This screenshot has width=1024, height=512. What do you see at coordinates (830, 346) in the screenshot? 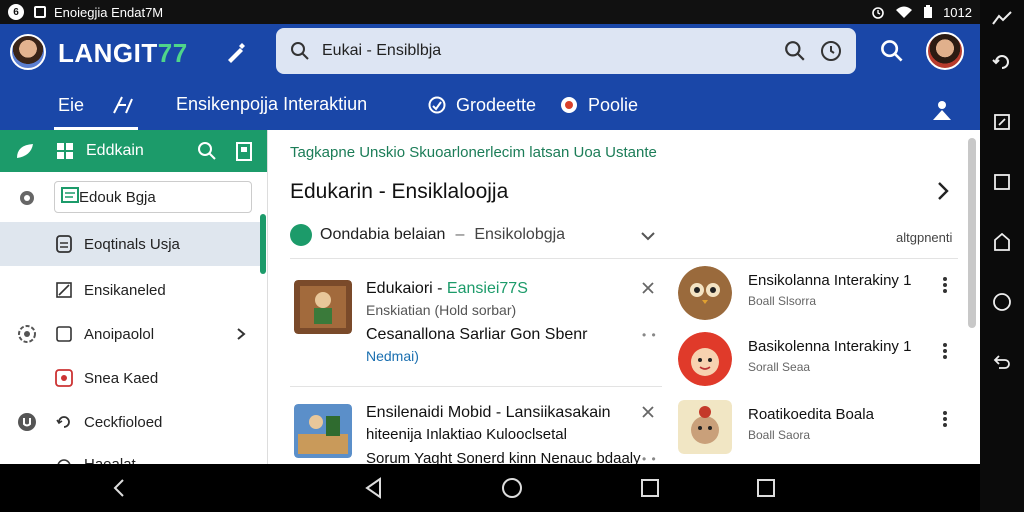
I see `list-item-title: Basikolenna Interakiny 1` at bounding box center [830, 346].